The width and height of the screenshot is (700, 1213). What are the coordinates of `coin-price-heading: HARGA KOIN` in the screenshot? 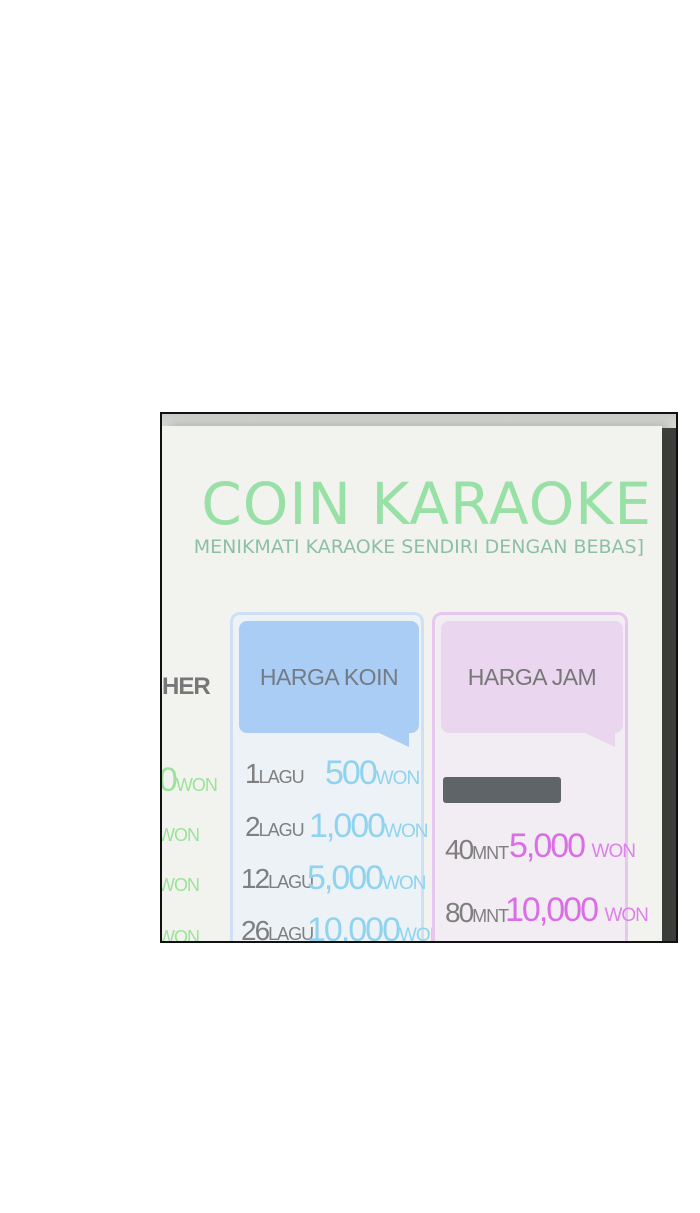 It's located at (329, 677).